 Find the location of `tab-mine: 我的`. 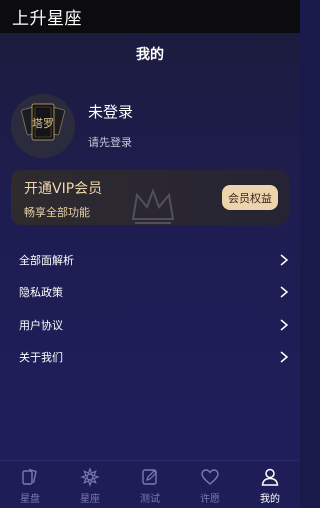

tab-mine: 我的 is located at coordinates (270, 484).